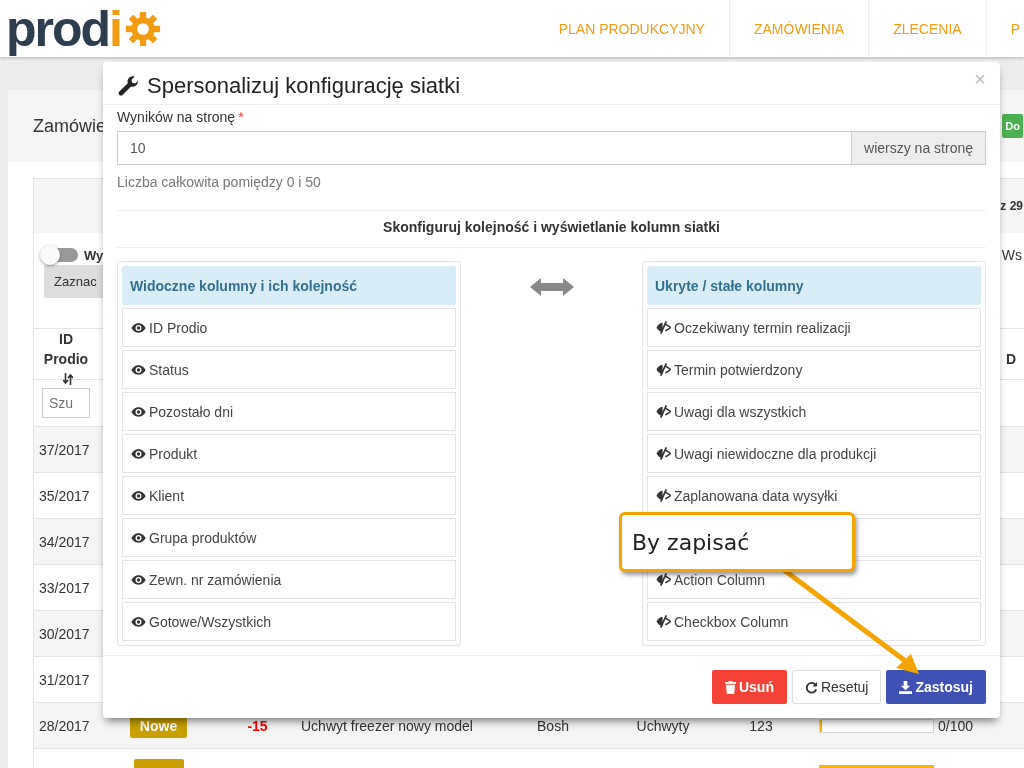  Describe the element at coordinates (257, 725) in the screenshot. I see `table-cell: -15` at that location.